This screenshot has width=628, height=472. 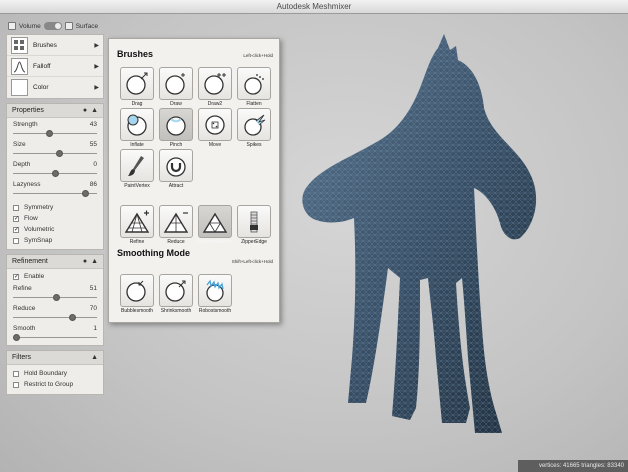 I want to click on brush-label: Spikes, so click(x=254, y=145).